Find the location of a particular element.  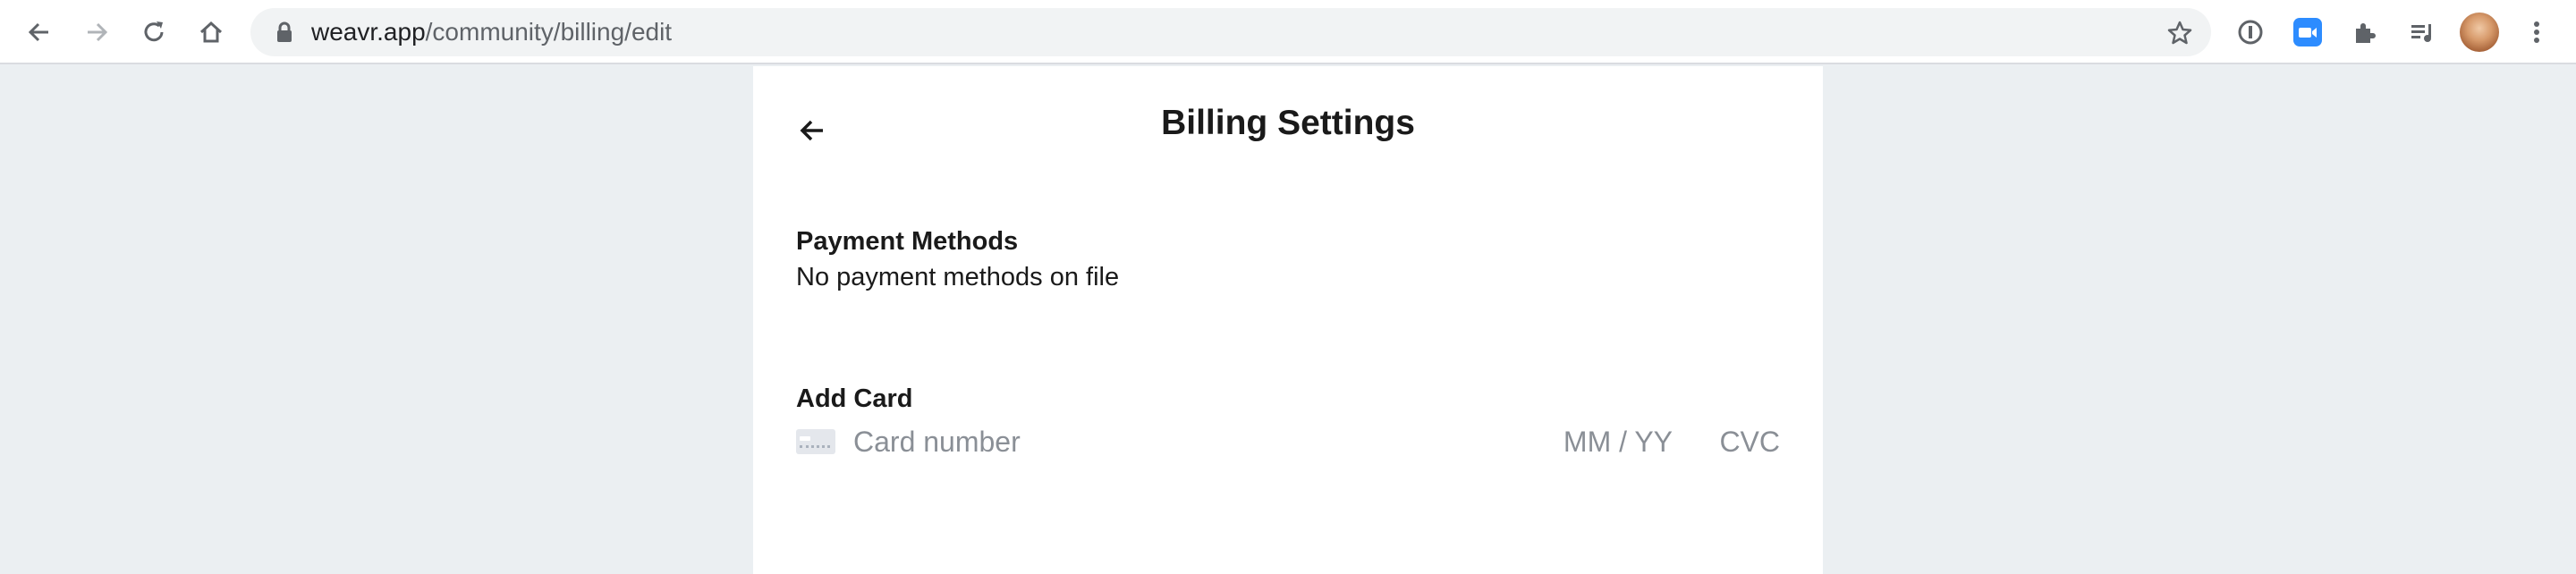

browser-toolbar: weavr.app/community/billing/edit is located at coordinates (1288, 32).